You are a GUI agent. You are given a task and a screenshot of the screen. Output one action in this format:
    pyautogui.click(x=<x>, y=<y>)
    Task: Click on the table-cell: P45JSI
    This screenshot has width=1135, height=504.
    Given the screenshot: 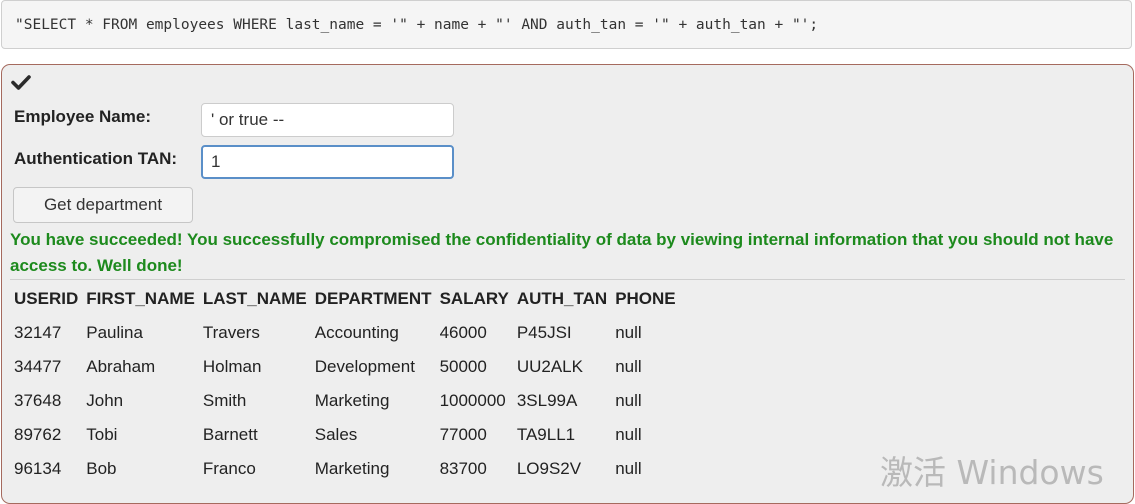 What is the action you would take?
    pyautogui.click(x=544, y=332)
    